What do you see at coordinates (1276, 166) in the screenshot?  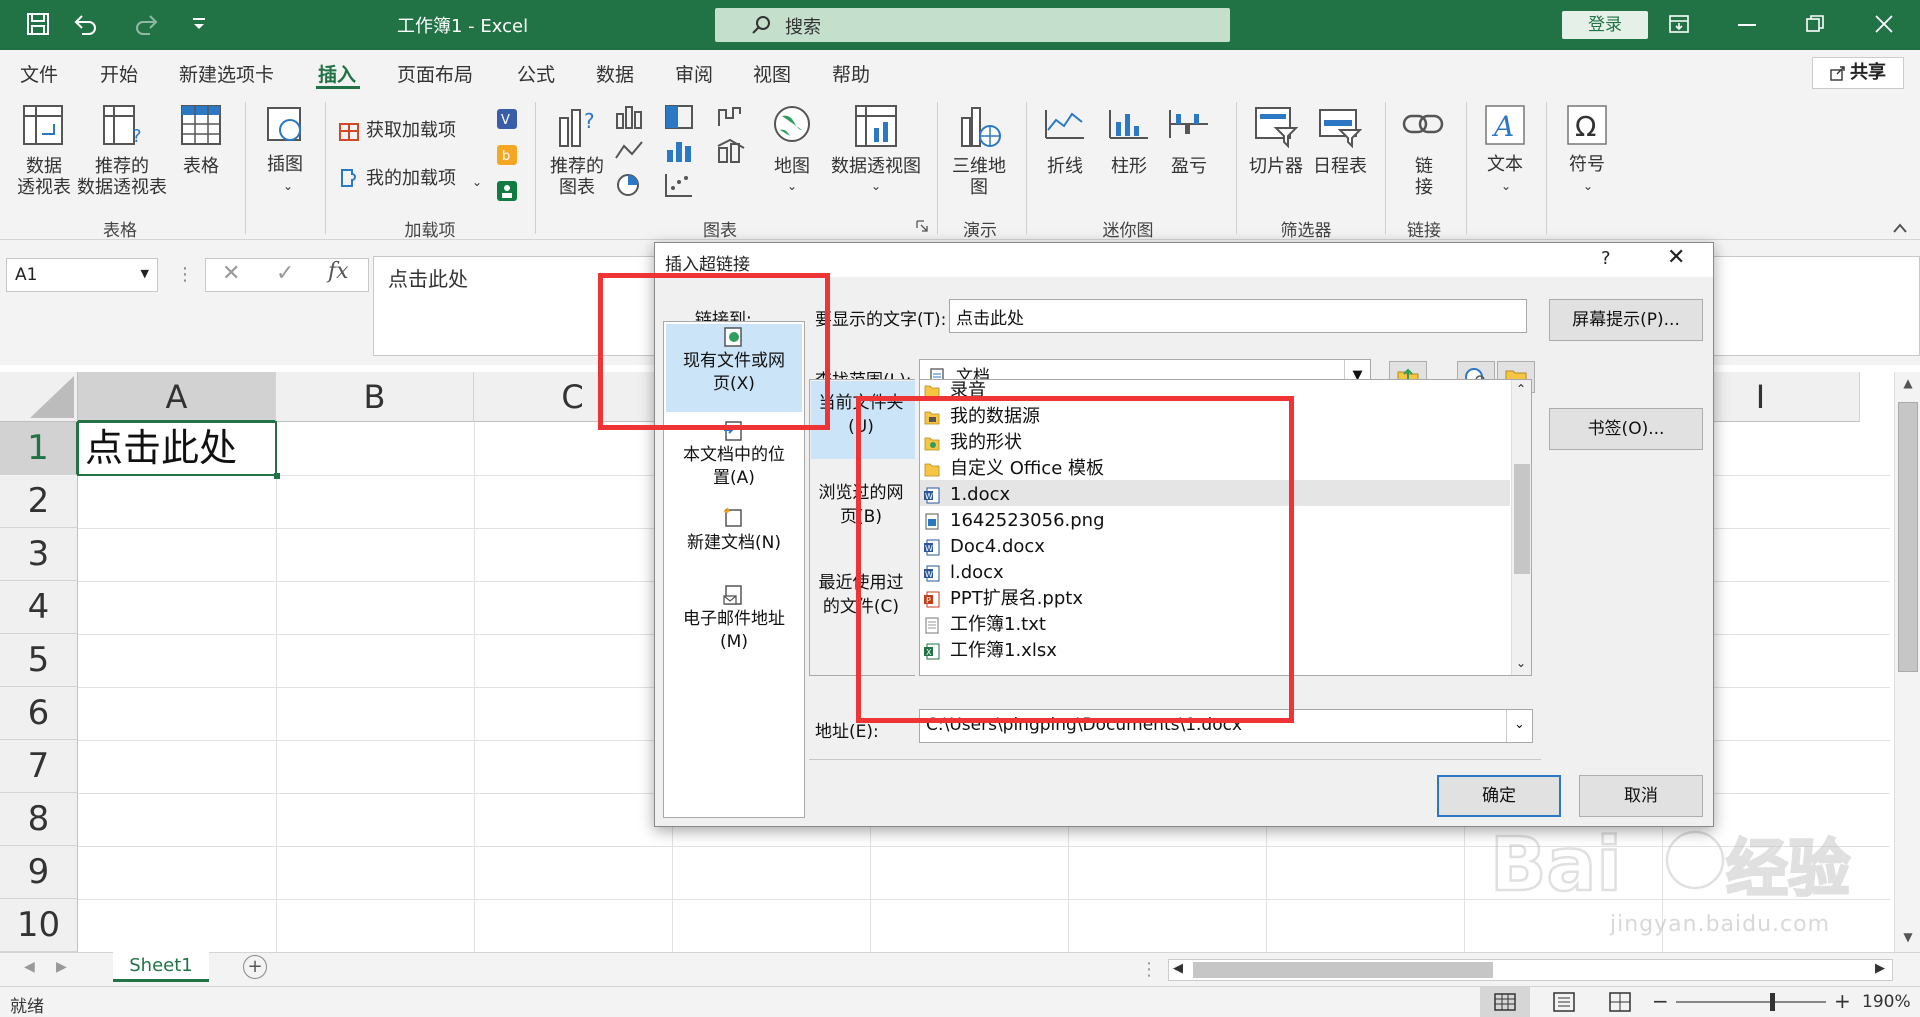 I see `slicer-button: 切片器` at bounding box center [1276, 166].